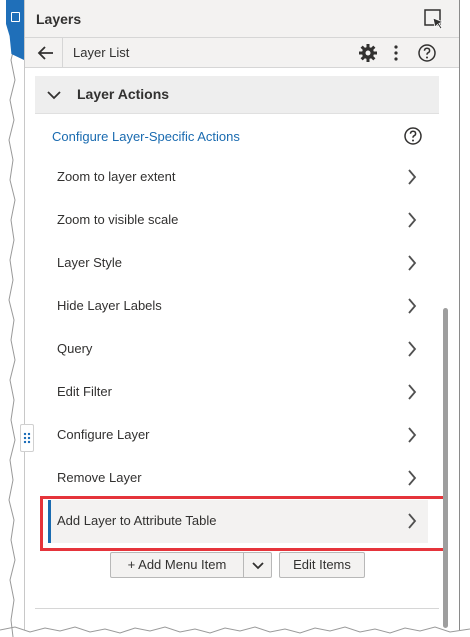 The image size is (470, 637). I want to click on panel-resize-handle, so click(27, 438).